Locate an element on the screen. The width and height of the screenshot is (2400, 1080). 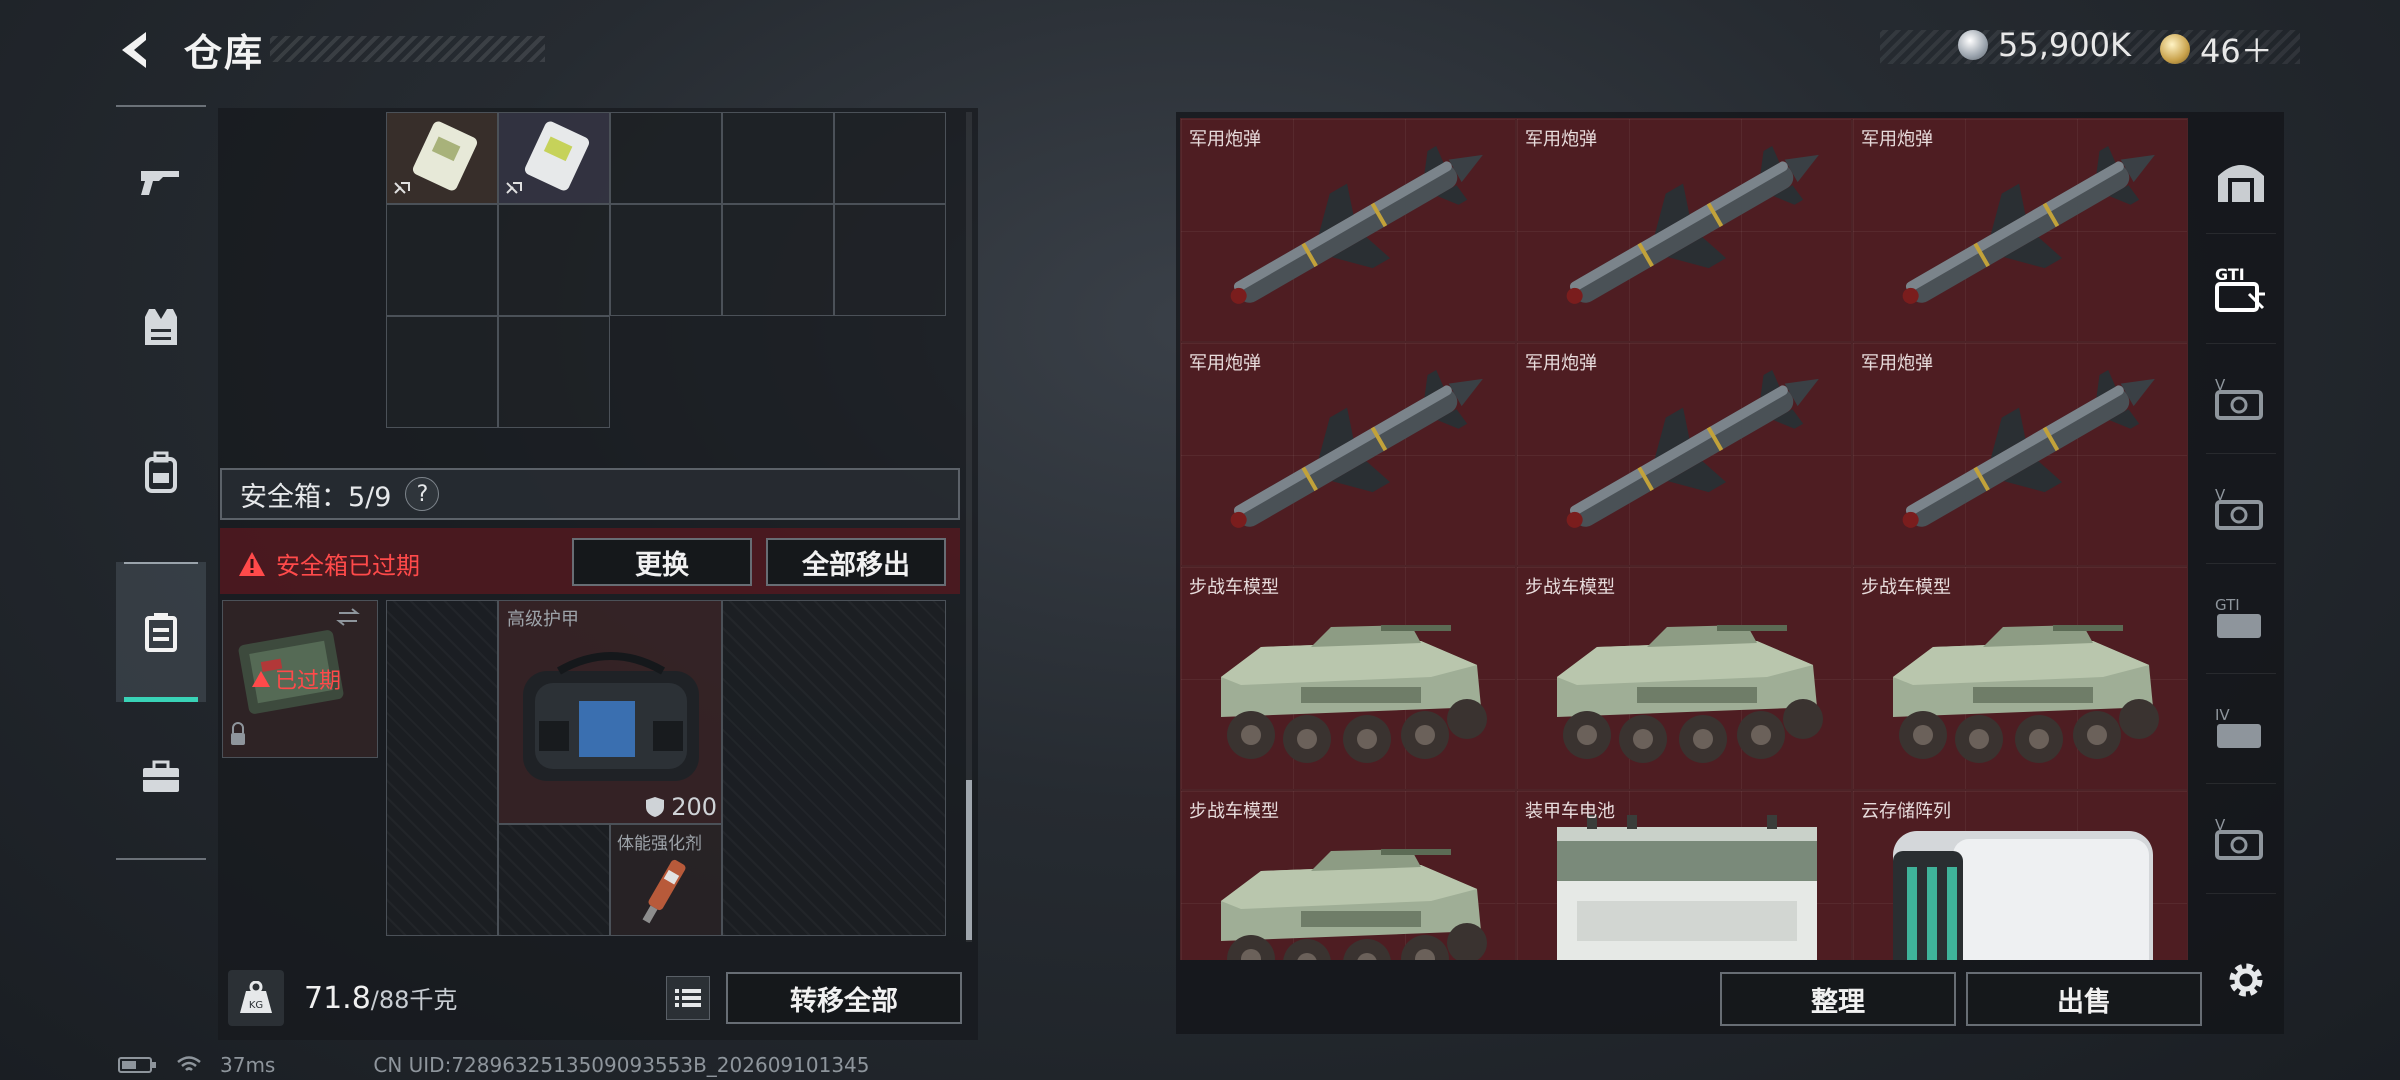
tab-v-card-3: V is located at coordinates (2241, 839).